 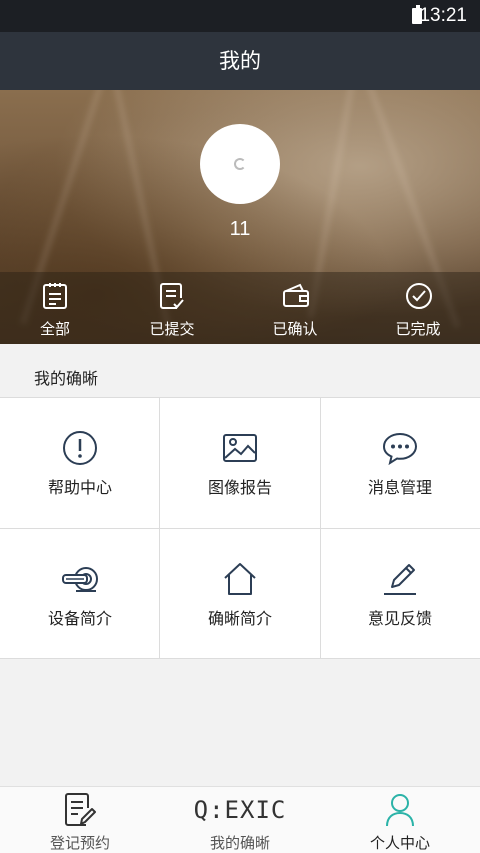 What do you see at coordinates (80, 809) in the screenshot?
I see `register-icon` at bounding box center [80, 809].